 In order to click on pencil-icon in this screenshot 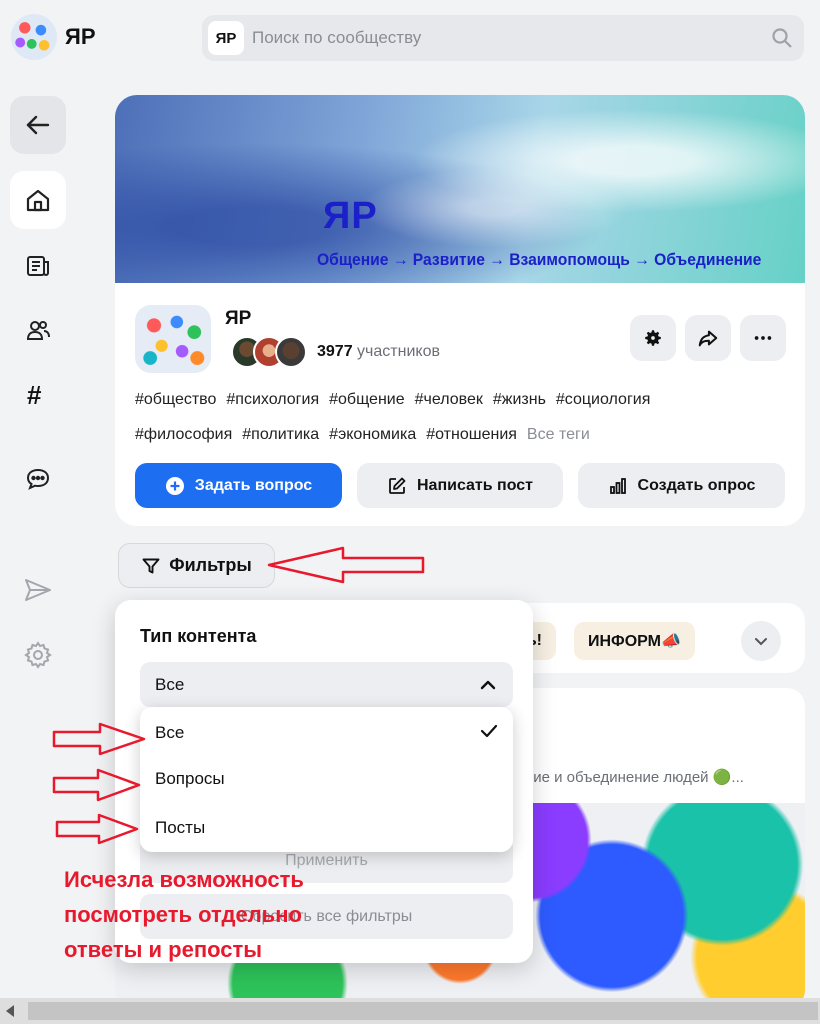, I will do `click(397, 485)`.